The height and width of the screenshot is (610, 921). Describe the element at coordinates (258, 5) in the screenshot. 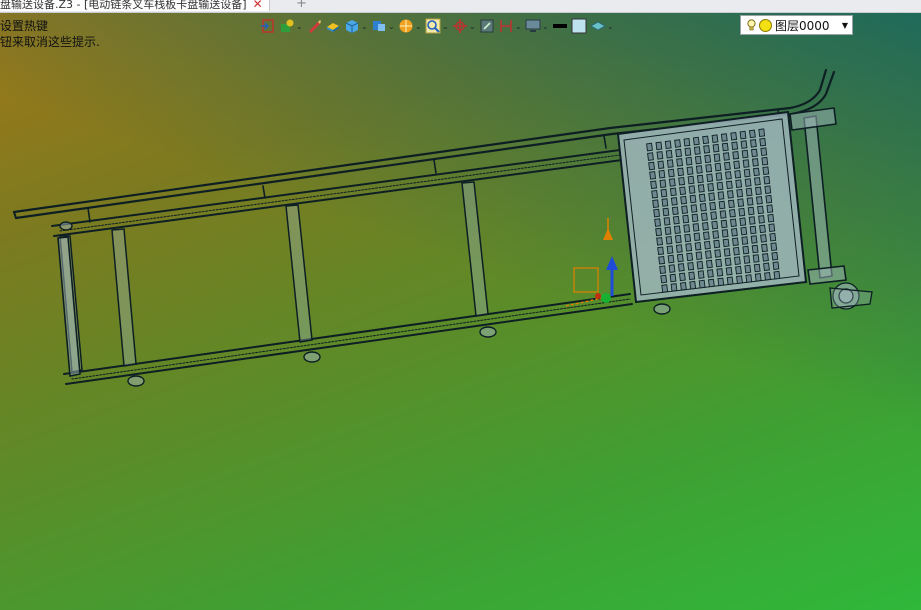

I see `close-icon: ✕` at that location.